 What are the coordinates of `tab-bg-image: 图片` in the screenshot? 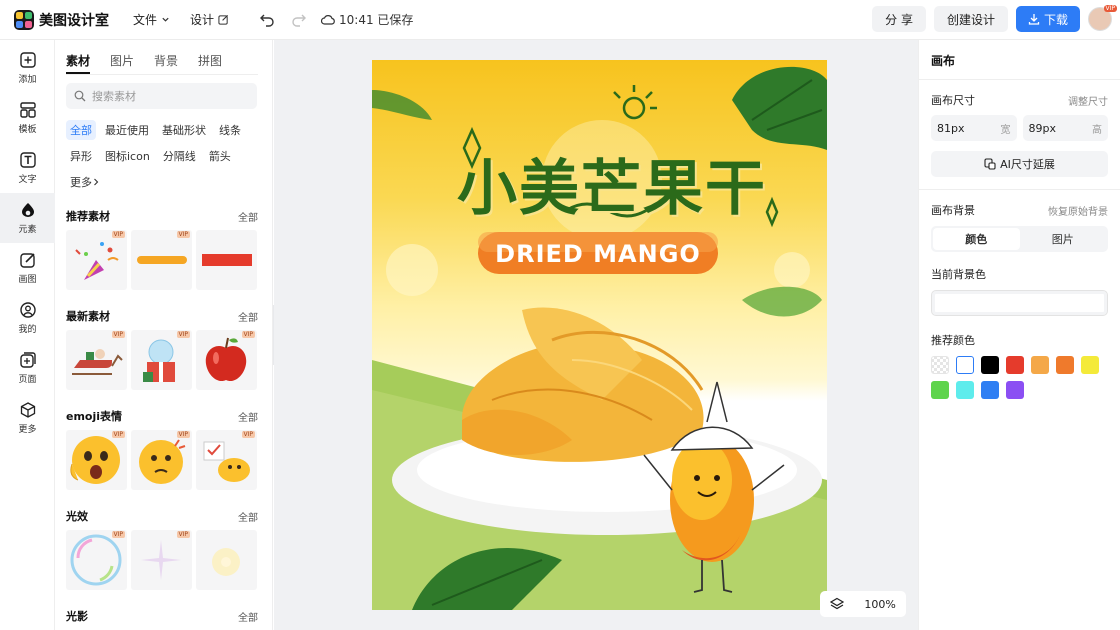 It's located at (1063, 239).